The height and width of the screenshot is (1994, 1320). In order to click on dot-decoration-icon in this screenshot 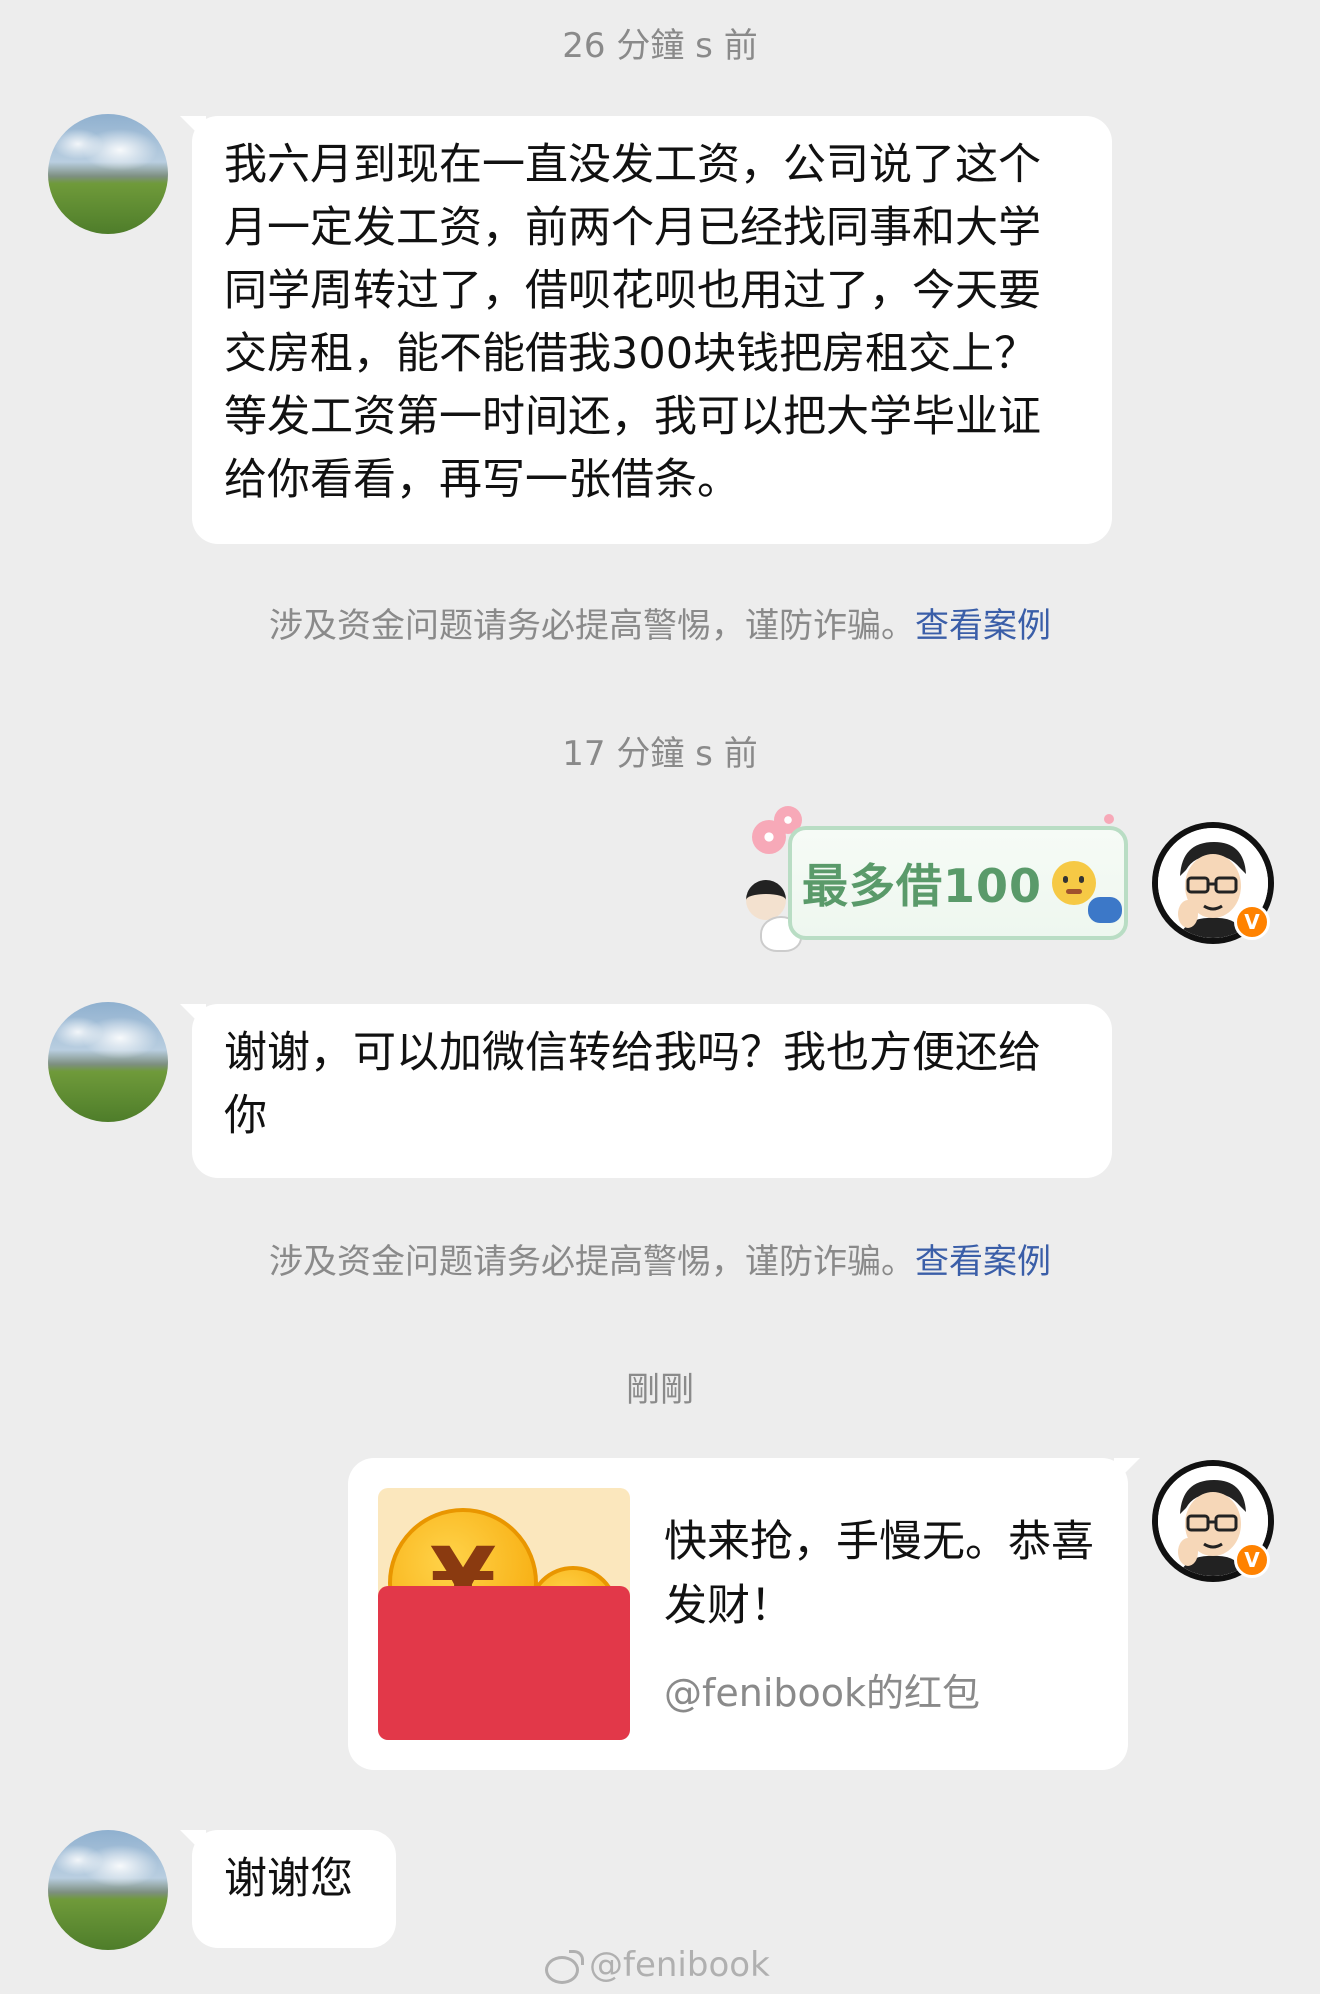, I will do `click(1109, 819)`.